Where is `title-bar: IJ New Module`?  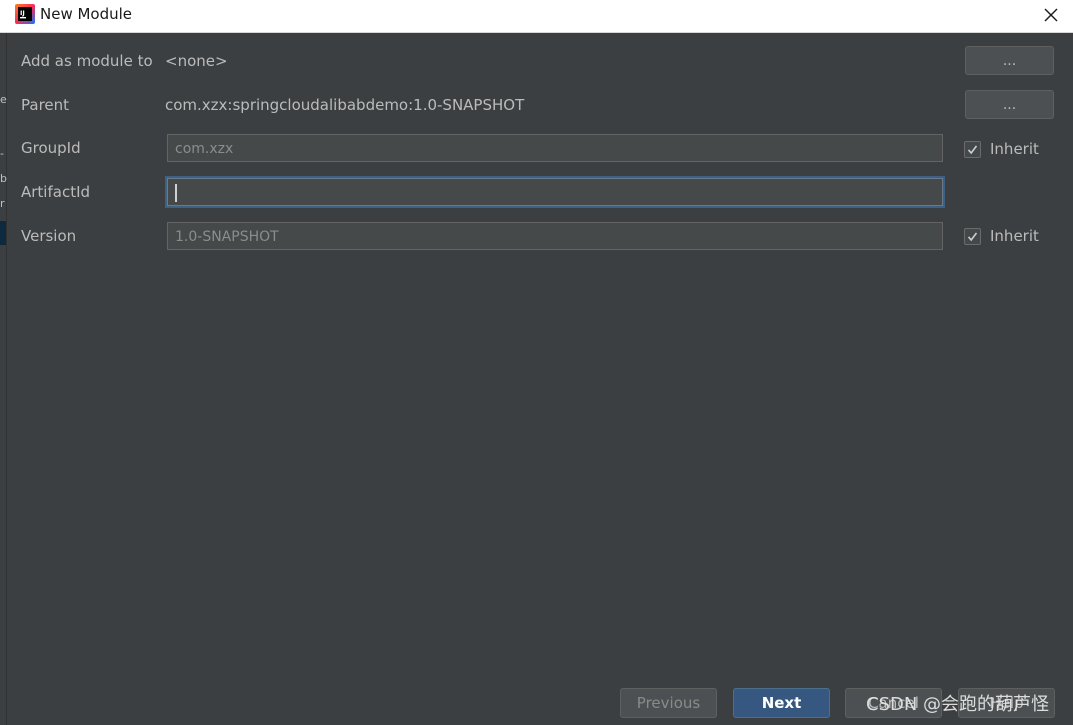
title-bar: IJ New Module is located at coordinates (536, 16).